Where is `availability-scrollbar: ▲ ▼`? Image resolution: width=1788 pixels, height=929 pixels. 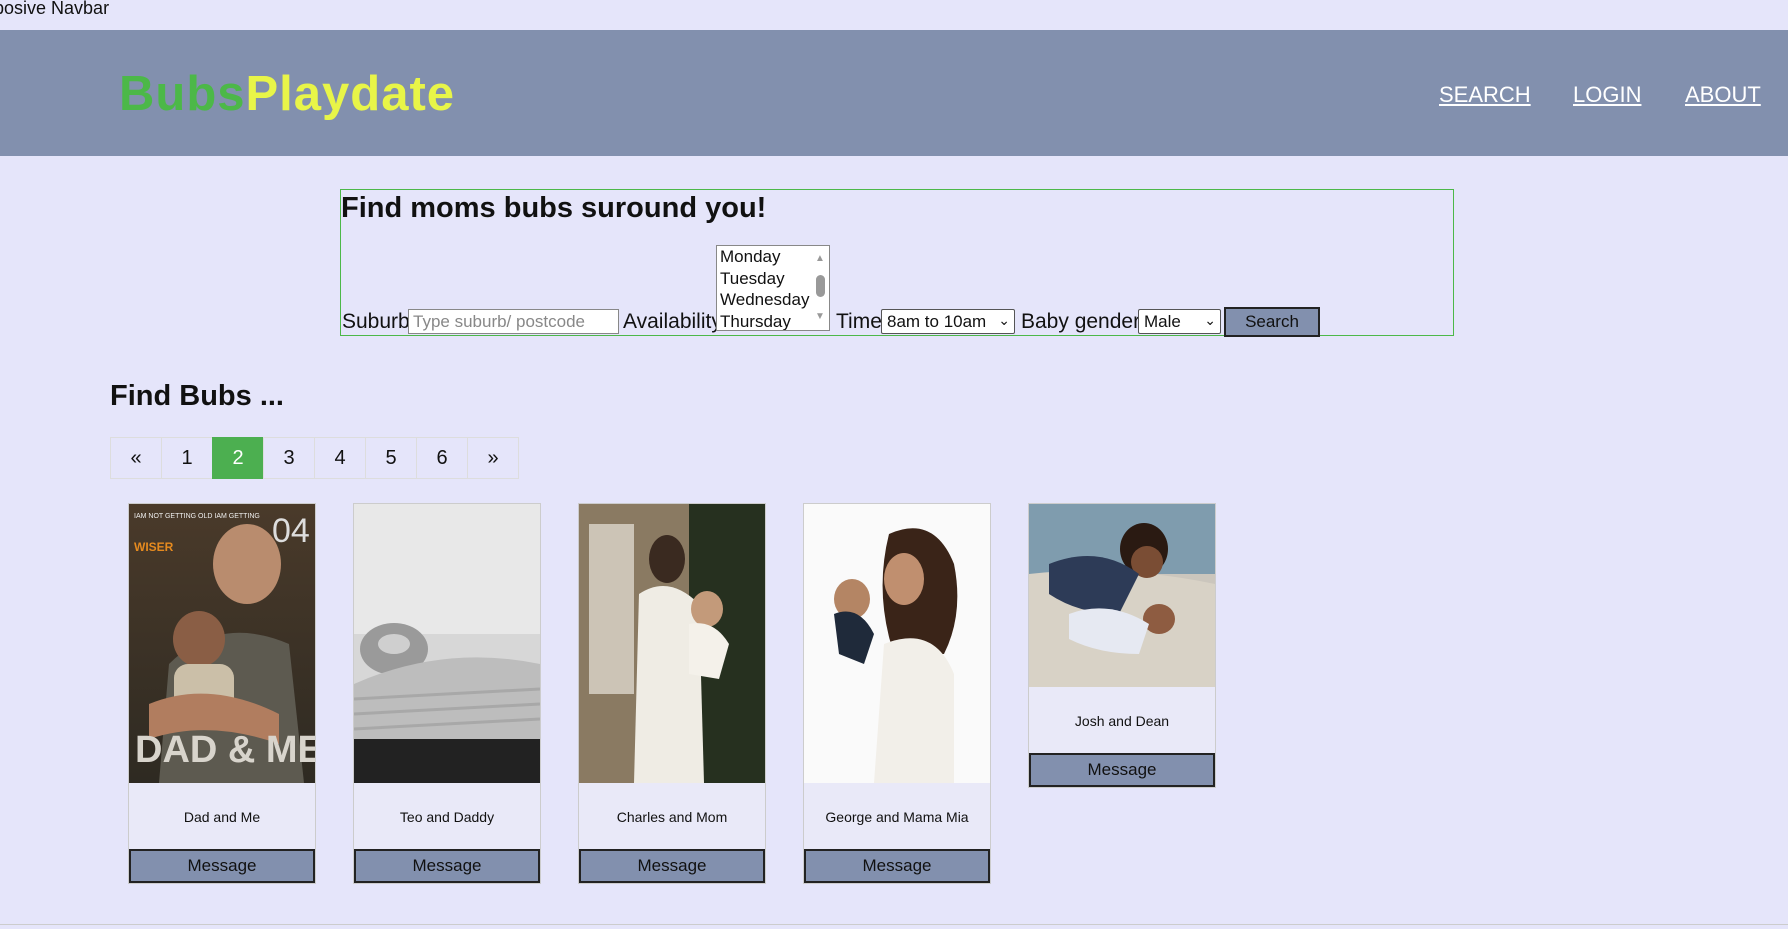
availability-scrollbar: ▲ ▼ is located at coordinates (820, 288).